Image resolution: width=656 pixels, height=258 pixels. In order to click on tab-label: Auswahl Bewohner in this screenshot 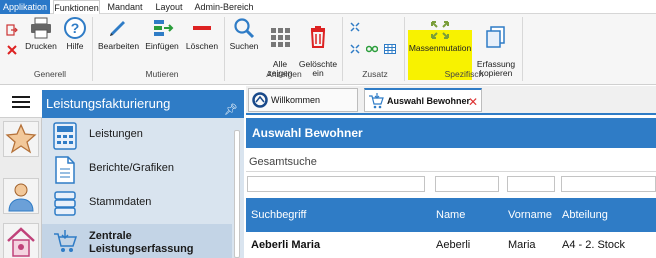, I will do `click(429, 101)`.